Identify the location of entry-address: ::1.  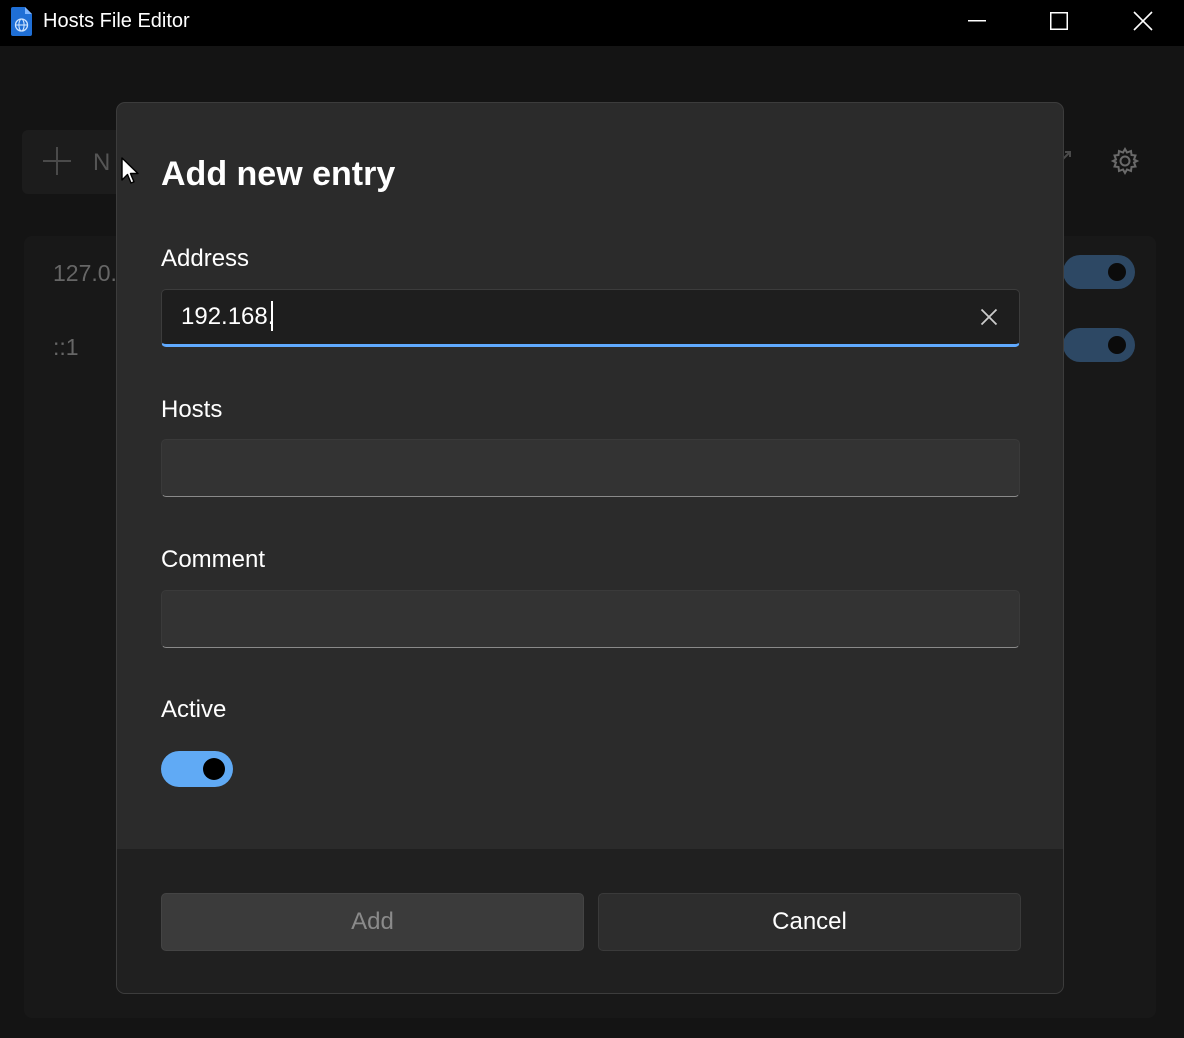
(66, 347).